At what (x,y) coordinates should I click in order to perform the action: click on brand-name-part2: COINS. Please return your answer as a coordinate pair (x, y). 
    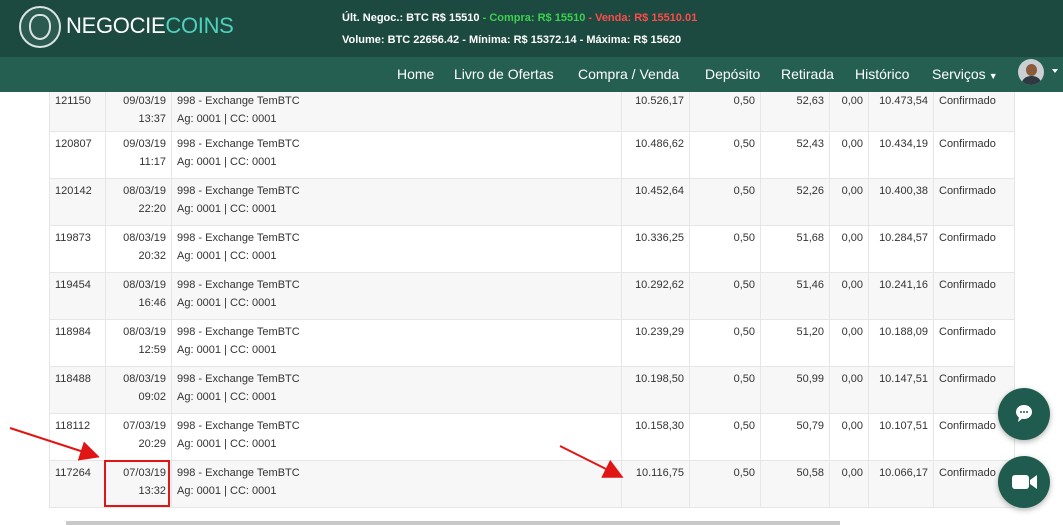
    Looking at the image, I should click on (199, 25).